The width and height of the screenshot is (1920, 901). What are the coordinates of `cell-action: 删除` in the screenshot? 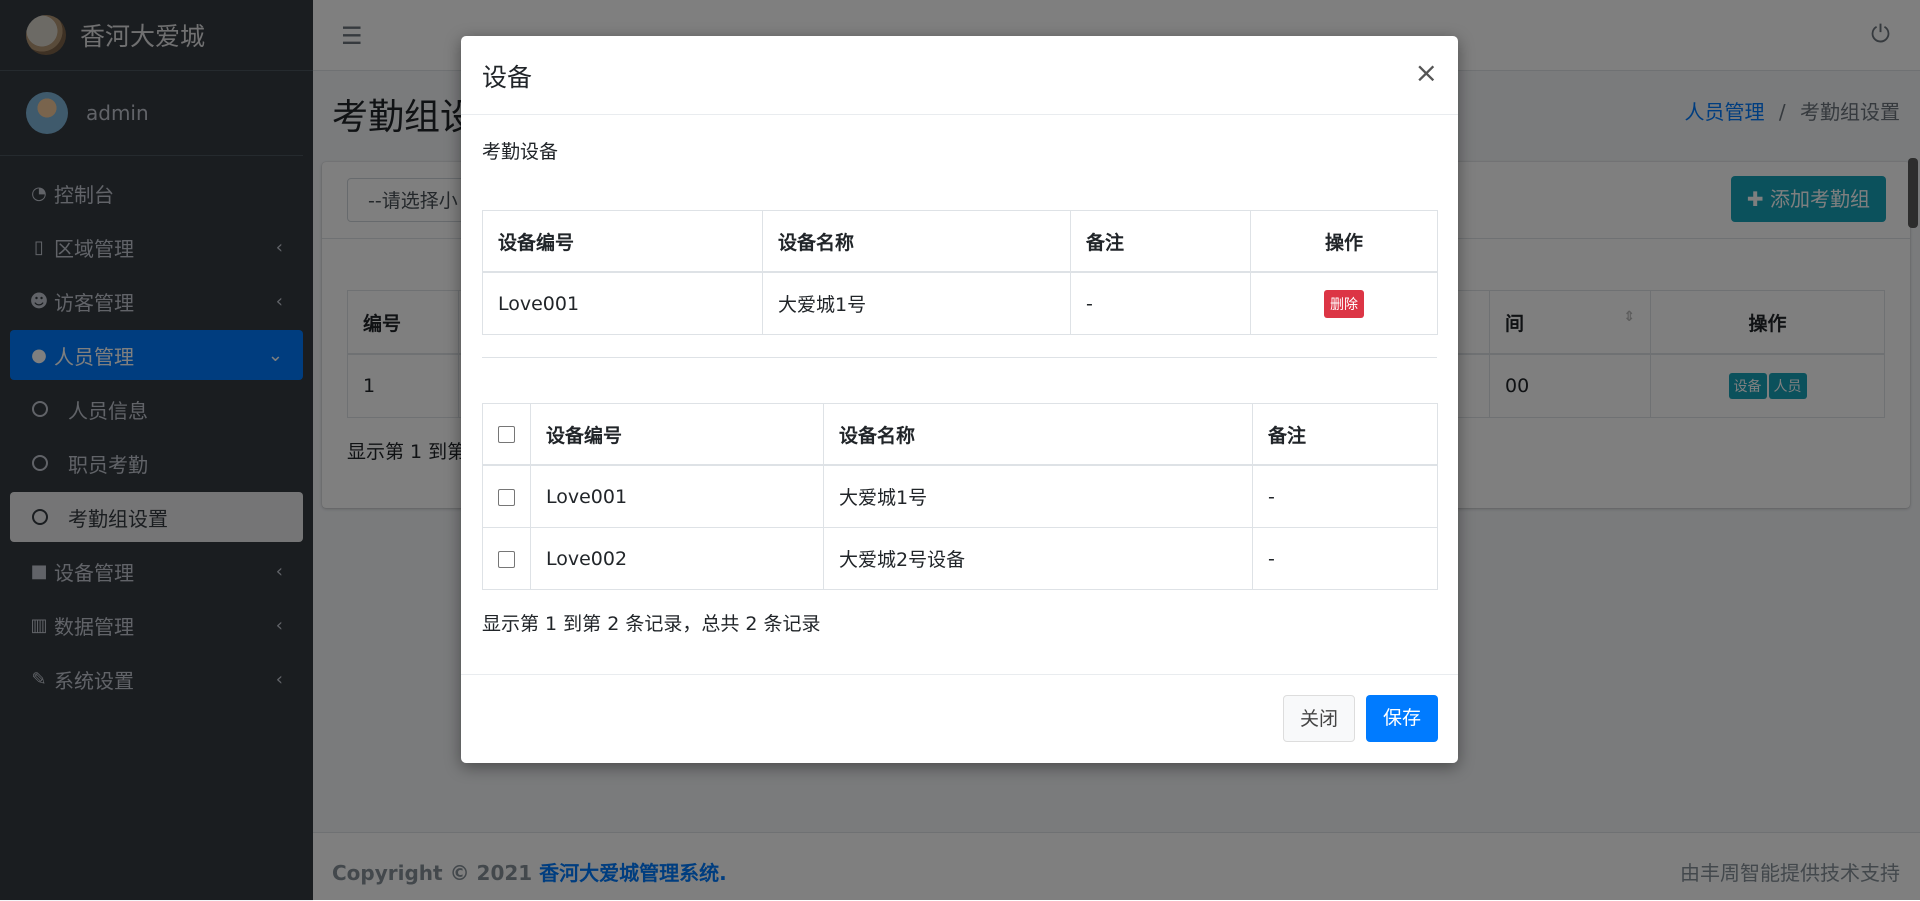 It's located at (1344, 303).